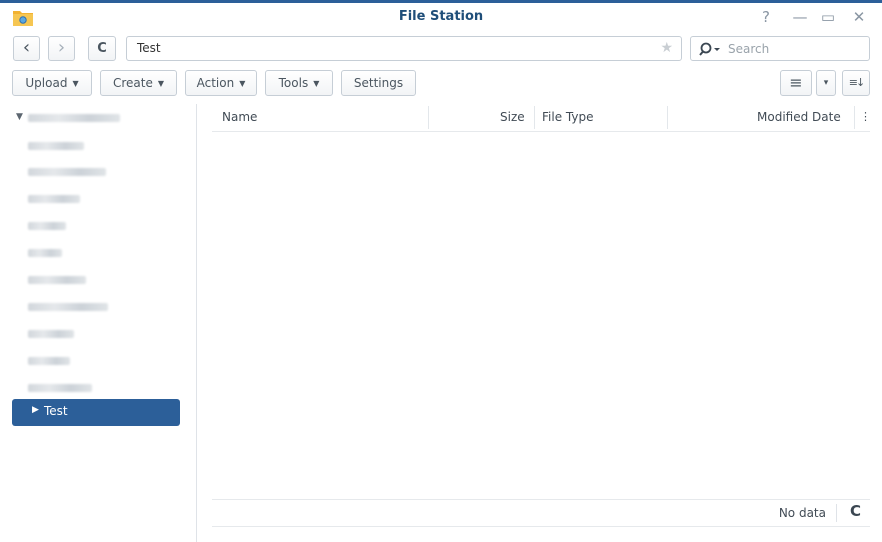 This screenshot has width=882, height=542. I want to click on search-placeholder: Search, so click(749, 49).